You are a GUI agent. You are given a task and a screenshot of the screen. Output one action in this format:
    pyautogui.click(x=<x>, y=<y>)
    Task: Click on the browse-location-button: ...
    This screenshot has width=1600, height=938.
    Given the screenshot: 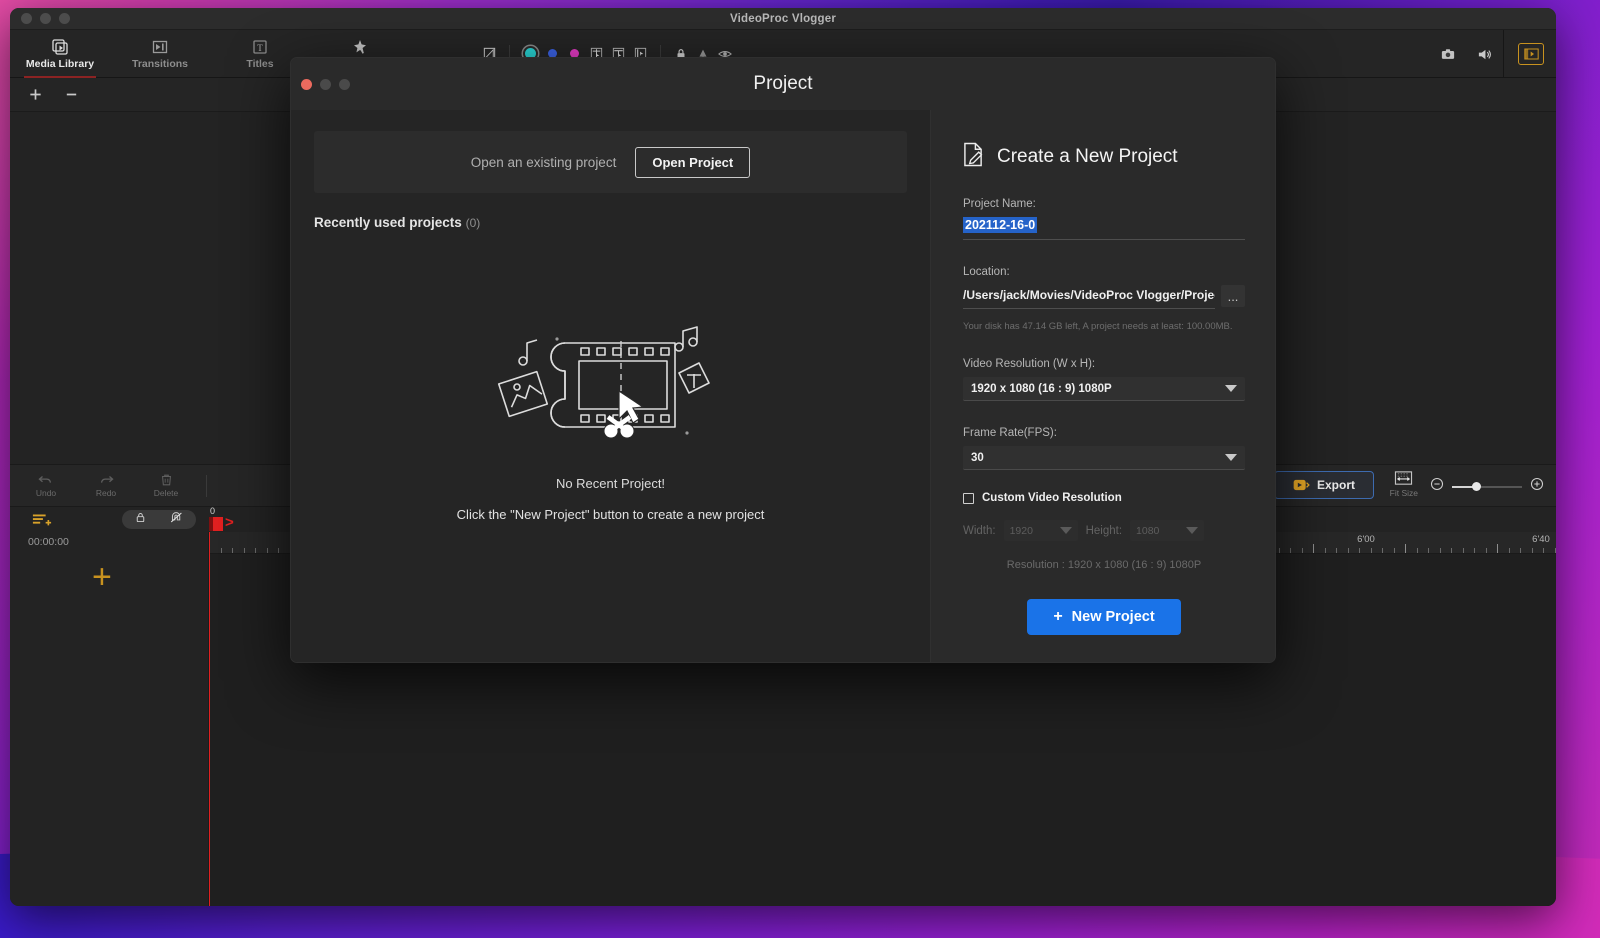 What is the action you would take?
    pyautogui.click(x=1233, y=296)
    